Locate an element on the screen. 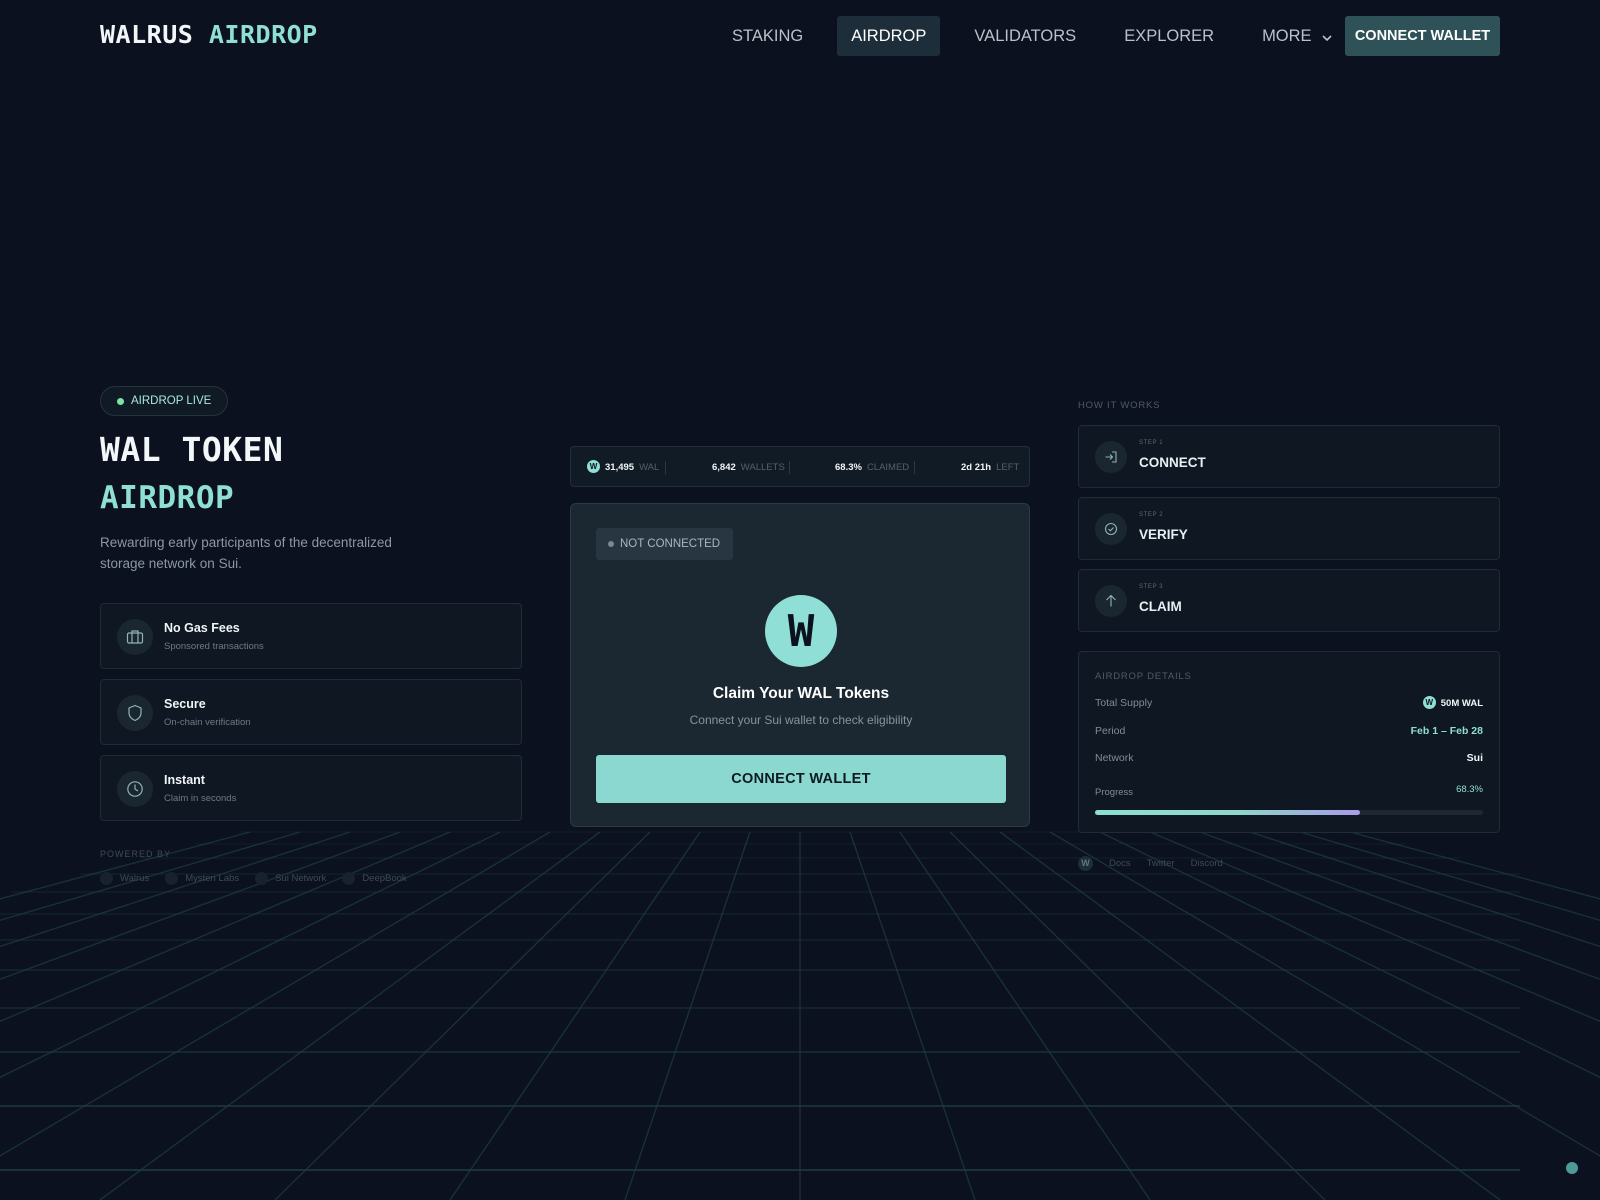 Image resolution: width=1600 pixels, height=1200 pixels. wallet-icon is located at coordinates (135, 637).